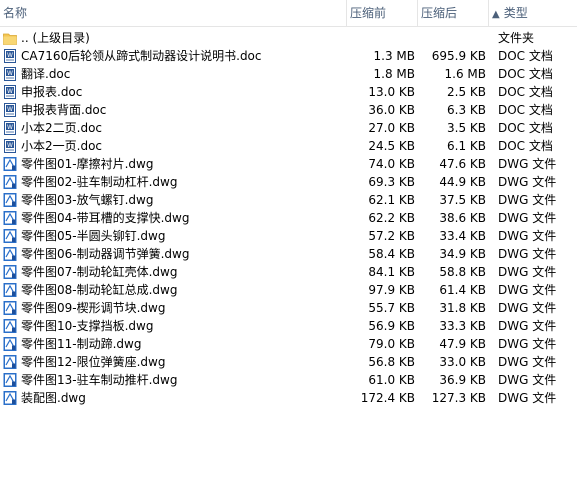 The image size is (577, 483). What do you see at coordinates (15, 13) in the screenshot?
I see `column-name-header: 名称` at bounding box center [15, 13].